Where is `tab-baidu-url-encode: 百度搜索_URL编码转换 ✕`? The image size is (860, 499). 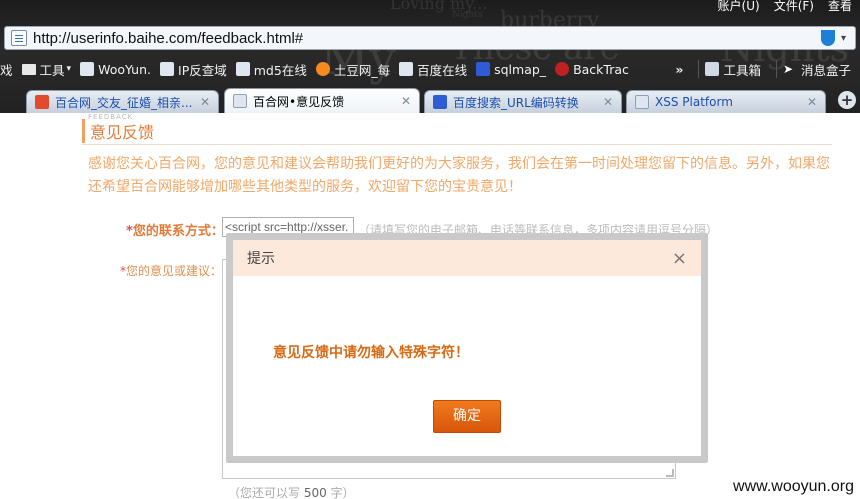
tab-baidu-url-encode: 百度搜索_URL编码转换 ✕ is located at coordinates (523, 101).